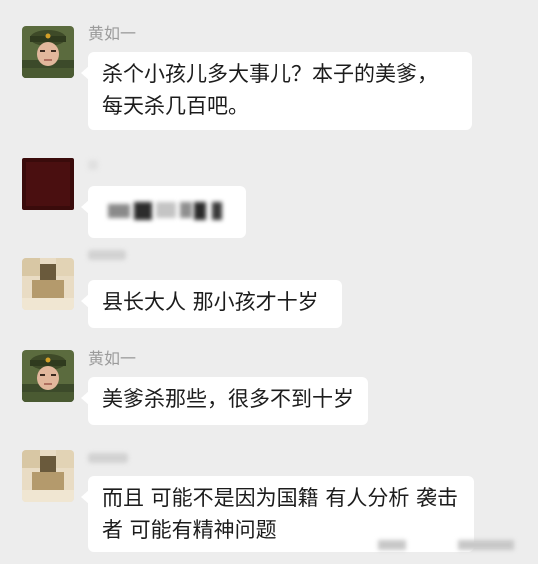 The height and width of the screenshot is (564, 538). What do you see at coordinates (211, 304) in the screenshot?
I see `message-bubble: 县长大人 那小孩才十岁` at bounding box center [211, 304].